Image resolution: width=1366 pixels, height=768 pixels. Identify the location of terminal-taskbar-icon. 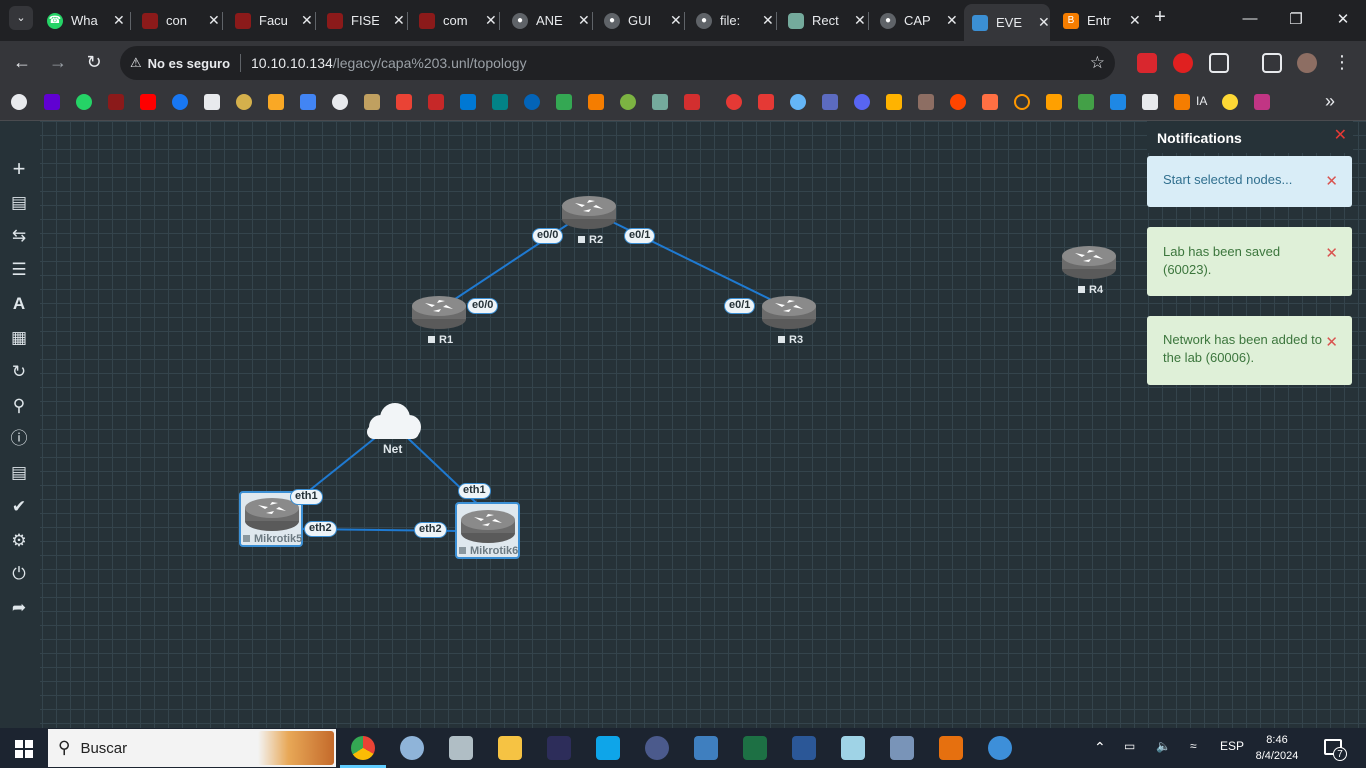
(559, 748).